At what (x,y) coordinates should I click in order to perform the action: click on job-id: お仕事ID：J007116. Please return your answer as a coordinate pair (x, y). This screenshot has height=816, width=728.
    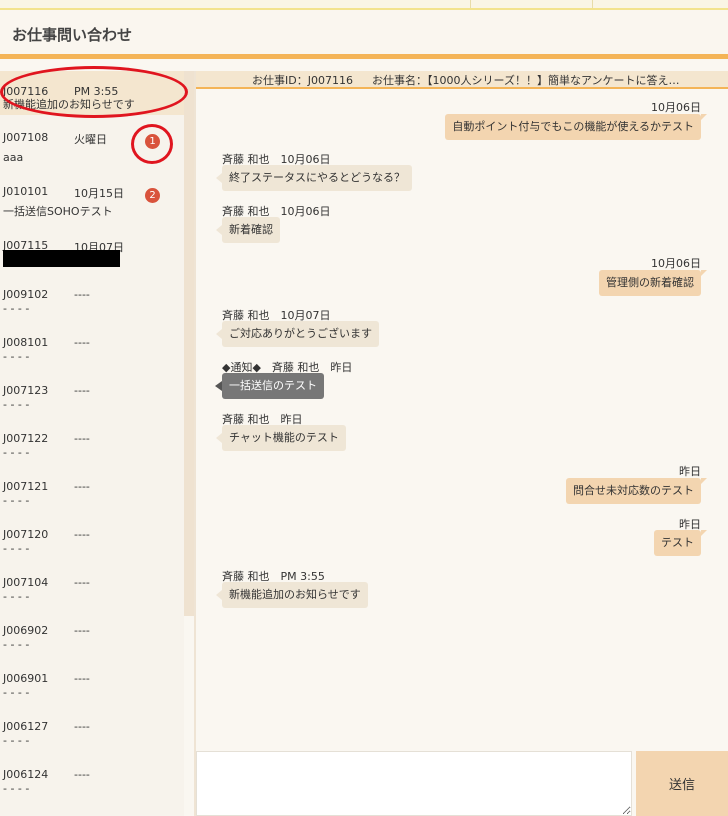
    Looking at the image, I should click on (302, 80).